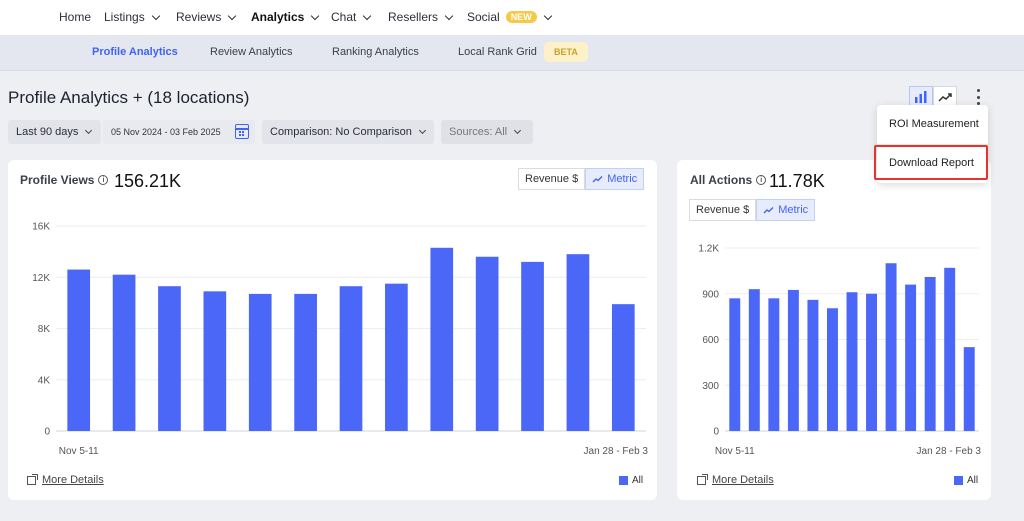 The image size is (1024, 521). Describe the element at coordinates (978, 97) in the screenshot. I see `more-options-icon` at that location.